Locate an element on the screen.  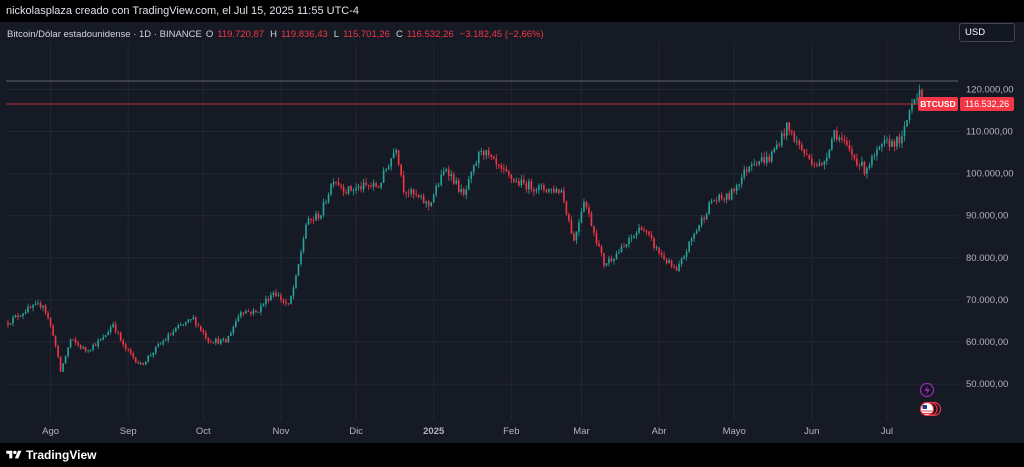
currency-selector: USD is located at coordinates (987, 32).